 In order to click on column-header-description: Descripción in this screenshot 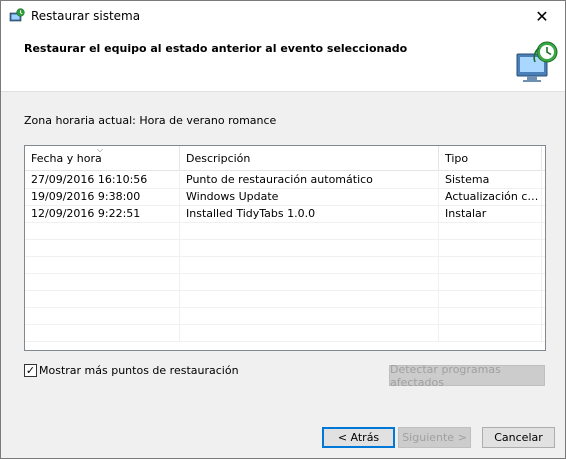, I will do `click(309, 158)`.